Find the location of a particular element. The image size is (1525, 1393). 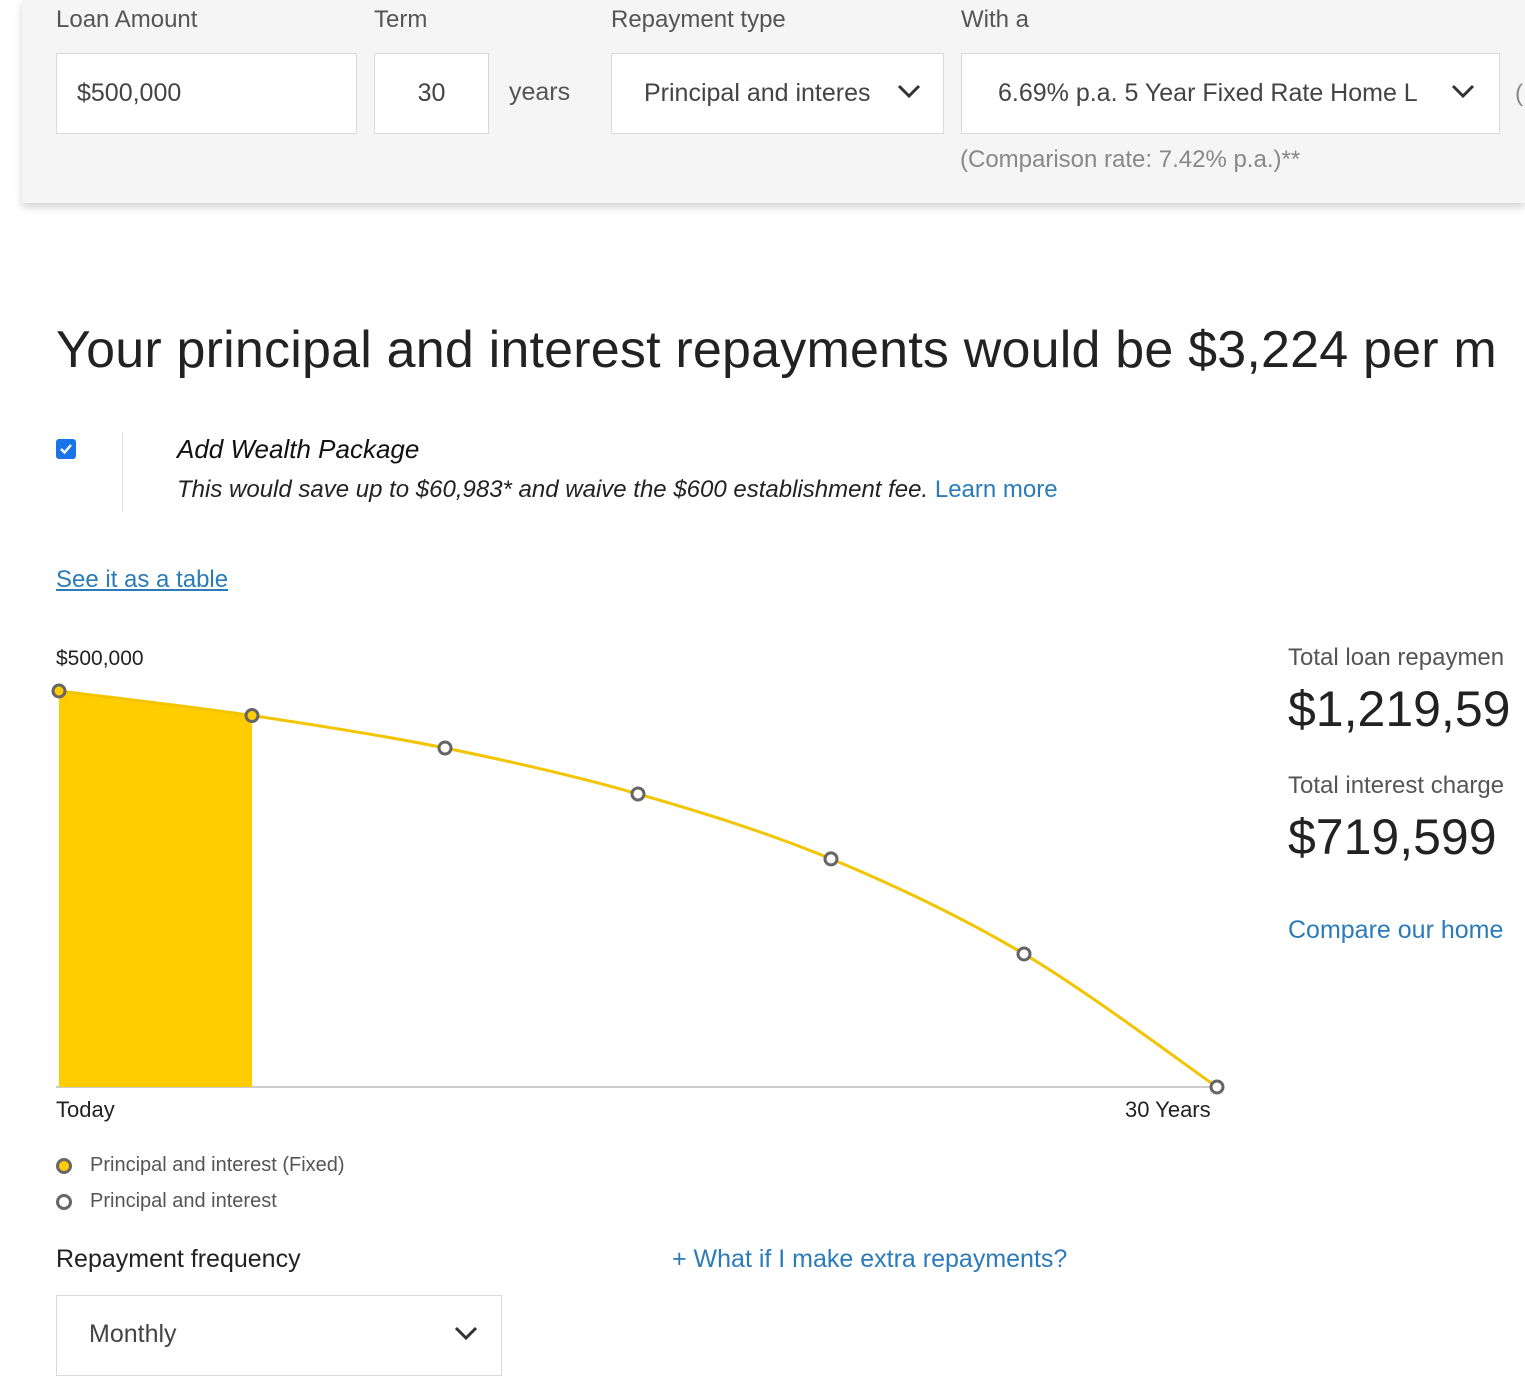

term-label: Term is located at coordinates (401, 19).